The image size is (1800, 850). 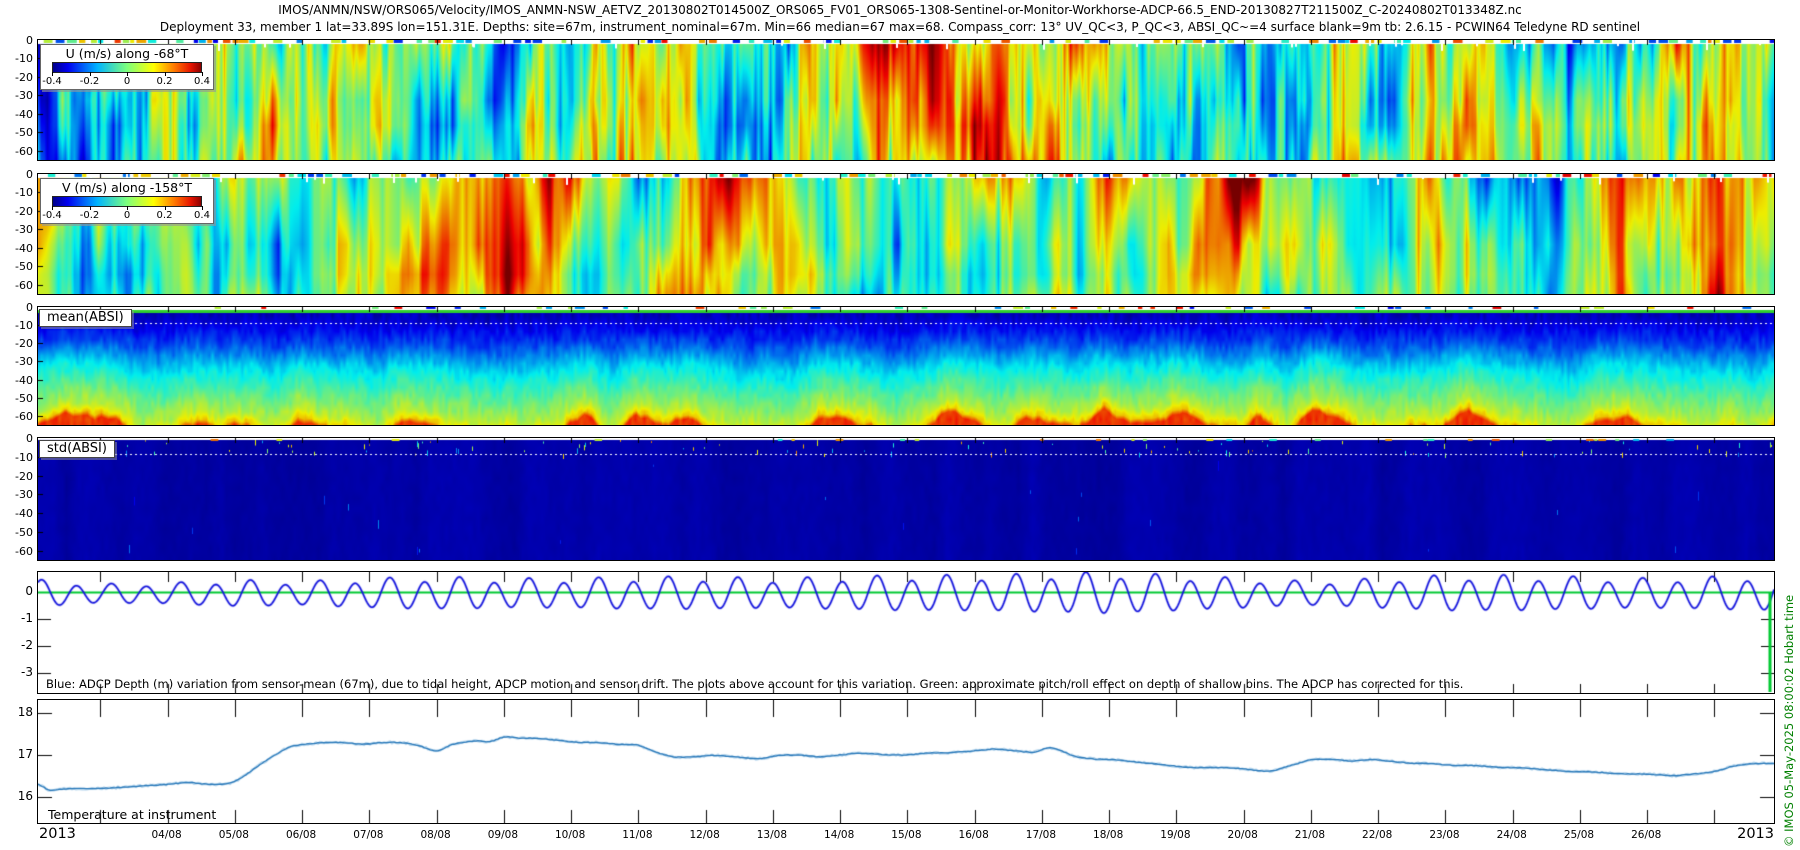 What do you see at coordinates (1377, 835) in the screenshot?
I see `x-tick-label: 22/08` at bounding box center [1377, 835].